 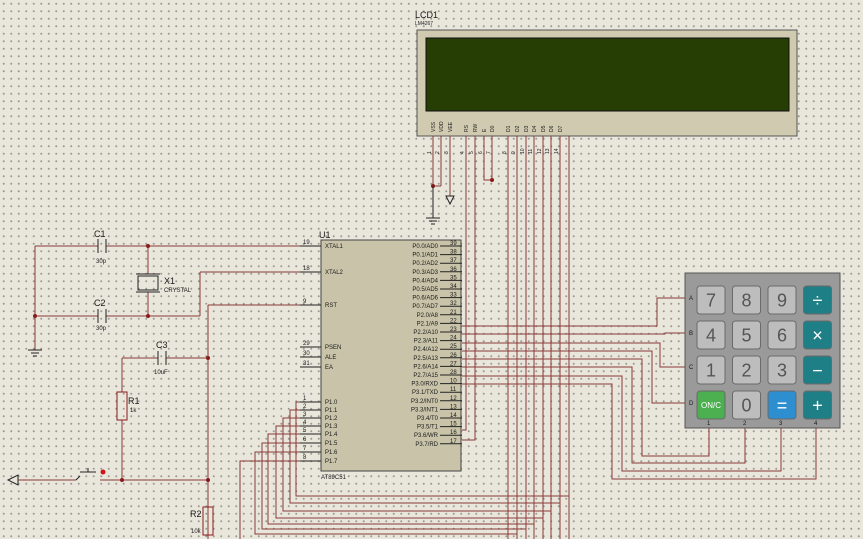 I want to click on keypad-key: +, so click(x=817, y=405).